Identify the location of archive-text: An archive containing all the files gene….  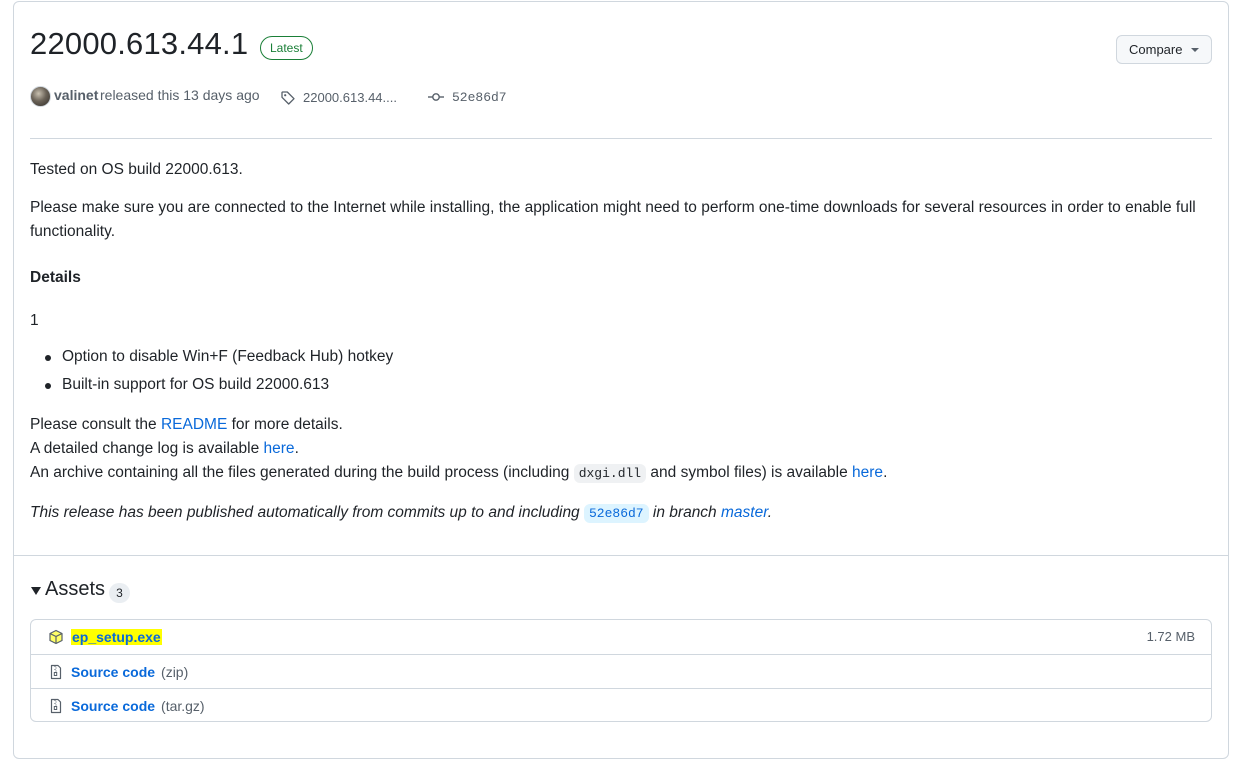
(458, 473).